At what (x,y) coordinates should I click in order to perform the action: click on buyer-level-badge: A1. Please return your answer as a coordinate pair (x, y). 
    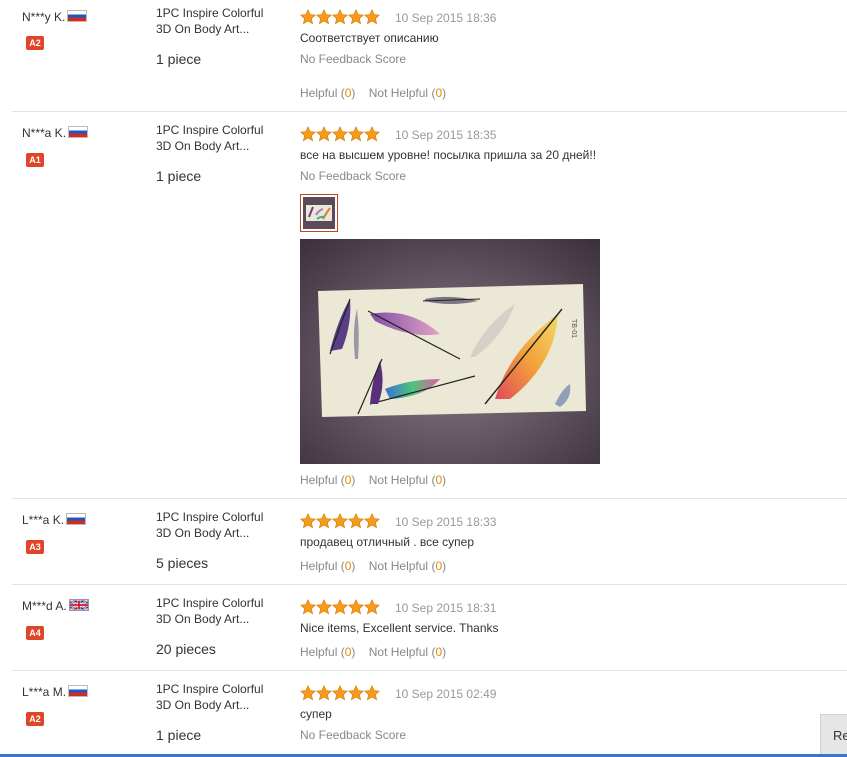
    Looking at the image, I should click on (35, 160).